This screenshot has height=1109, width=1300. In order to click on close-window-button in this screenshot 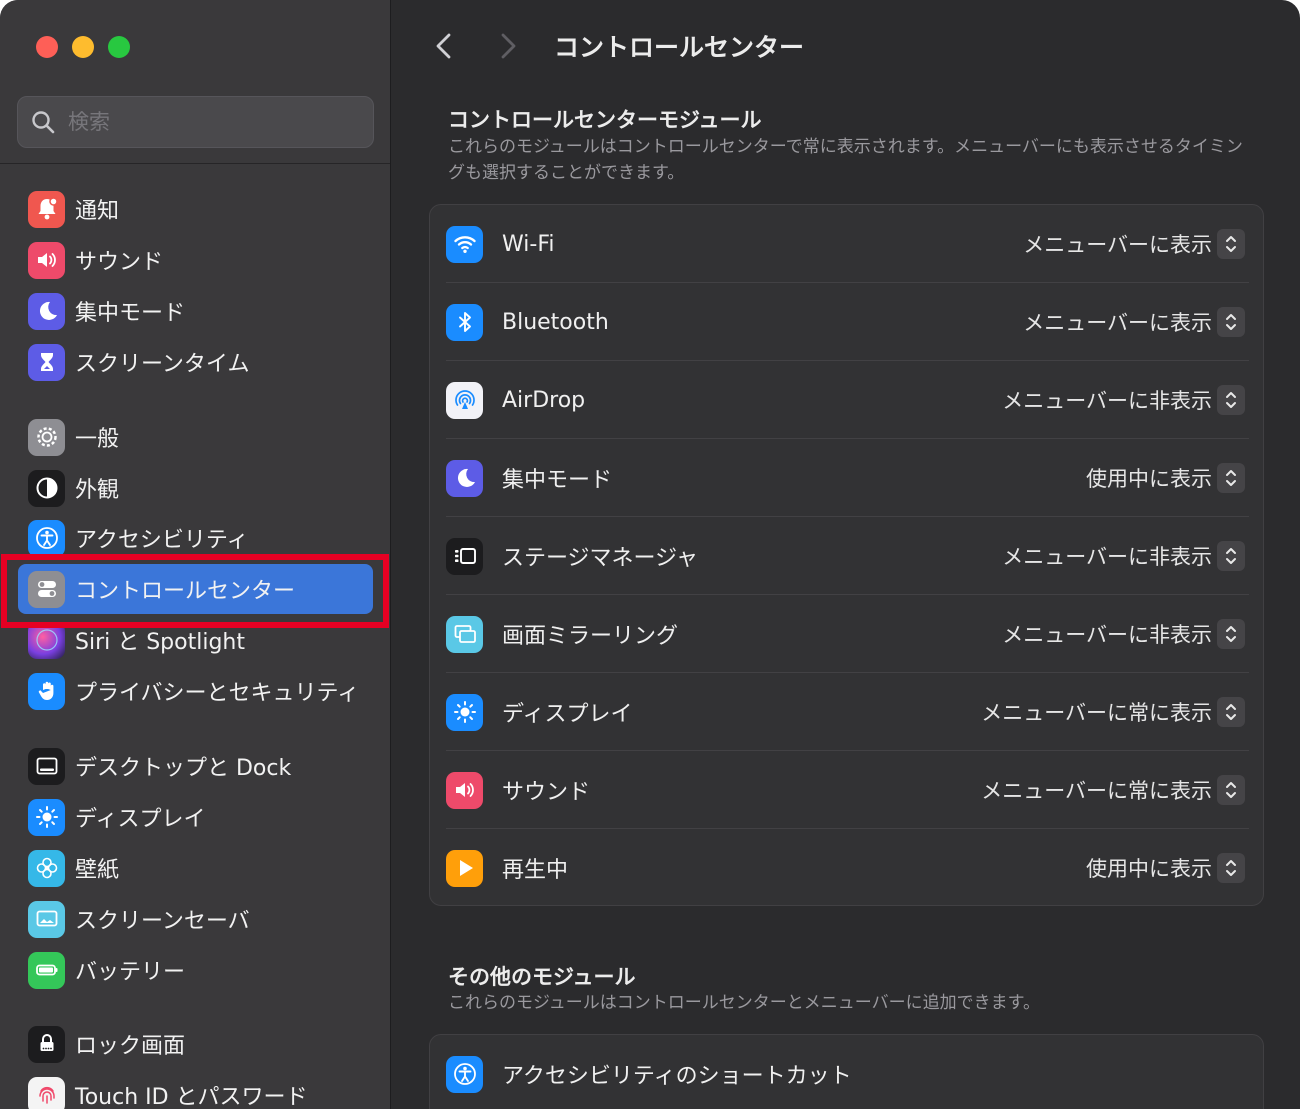, I will do `click(47, 47)`.